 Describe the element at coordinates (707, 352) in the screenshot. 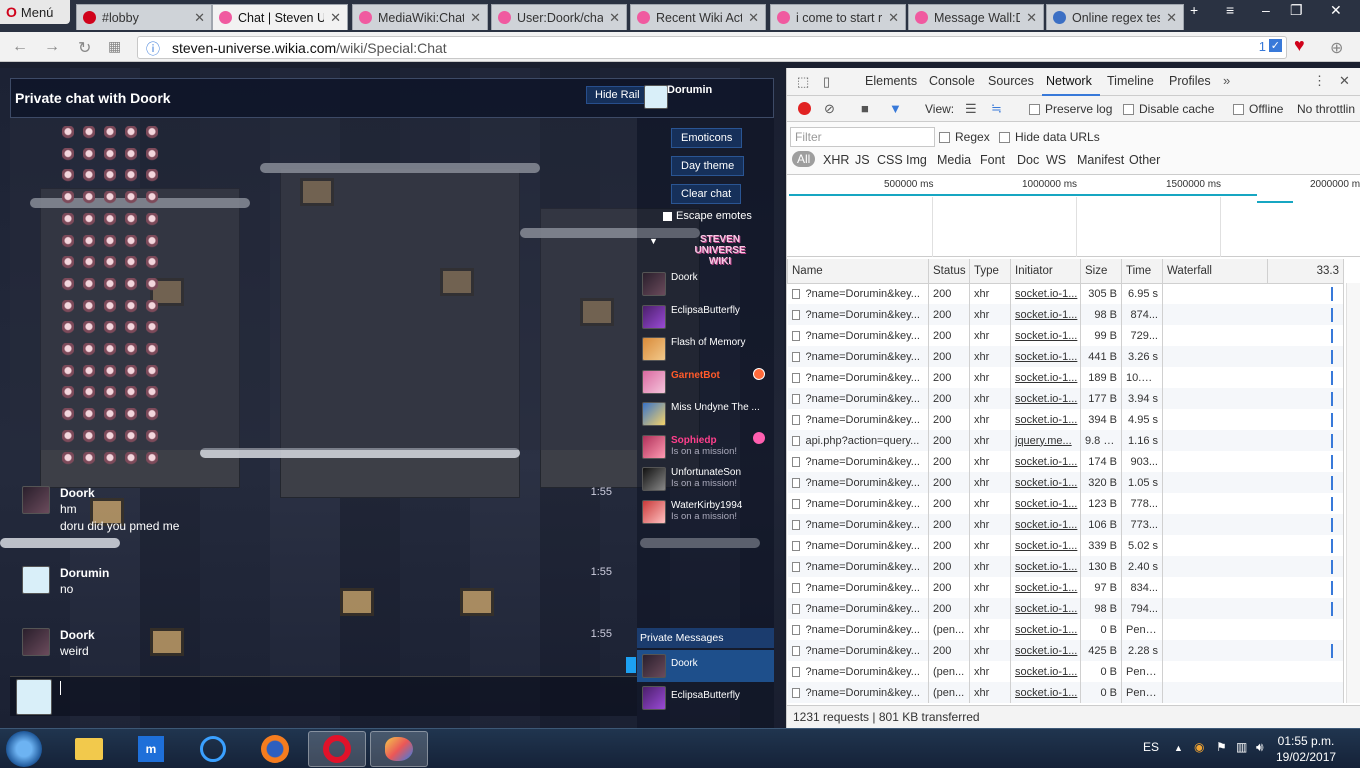

I see `rail-user: Flash of Memory` at that location.